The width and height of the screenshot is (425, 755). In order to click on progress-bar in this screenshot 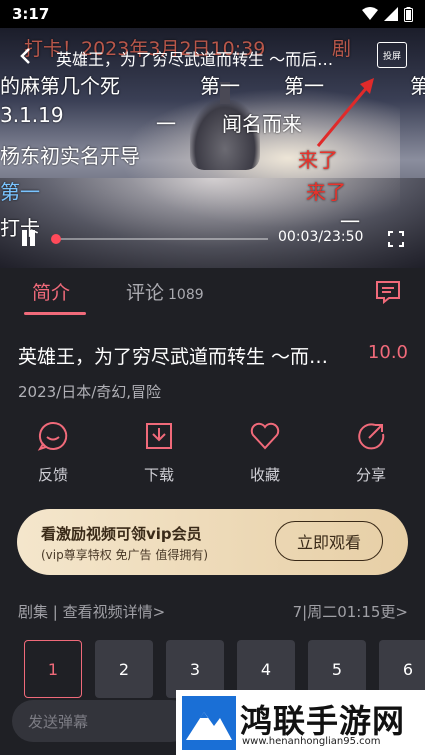, I will do `click(162, 239)`.